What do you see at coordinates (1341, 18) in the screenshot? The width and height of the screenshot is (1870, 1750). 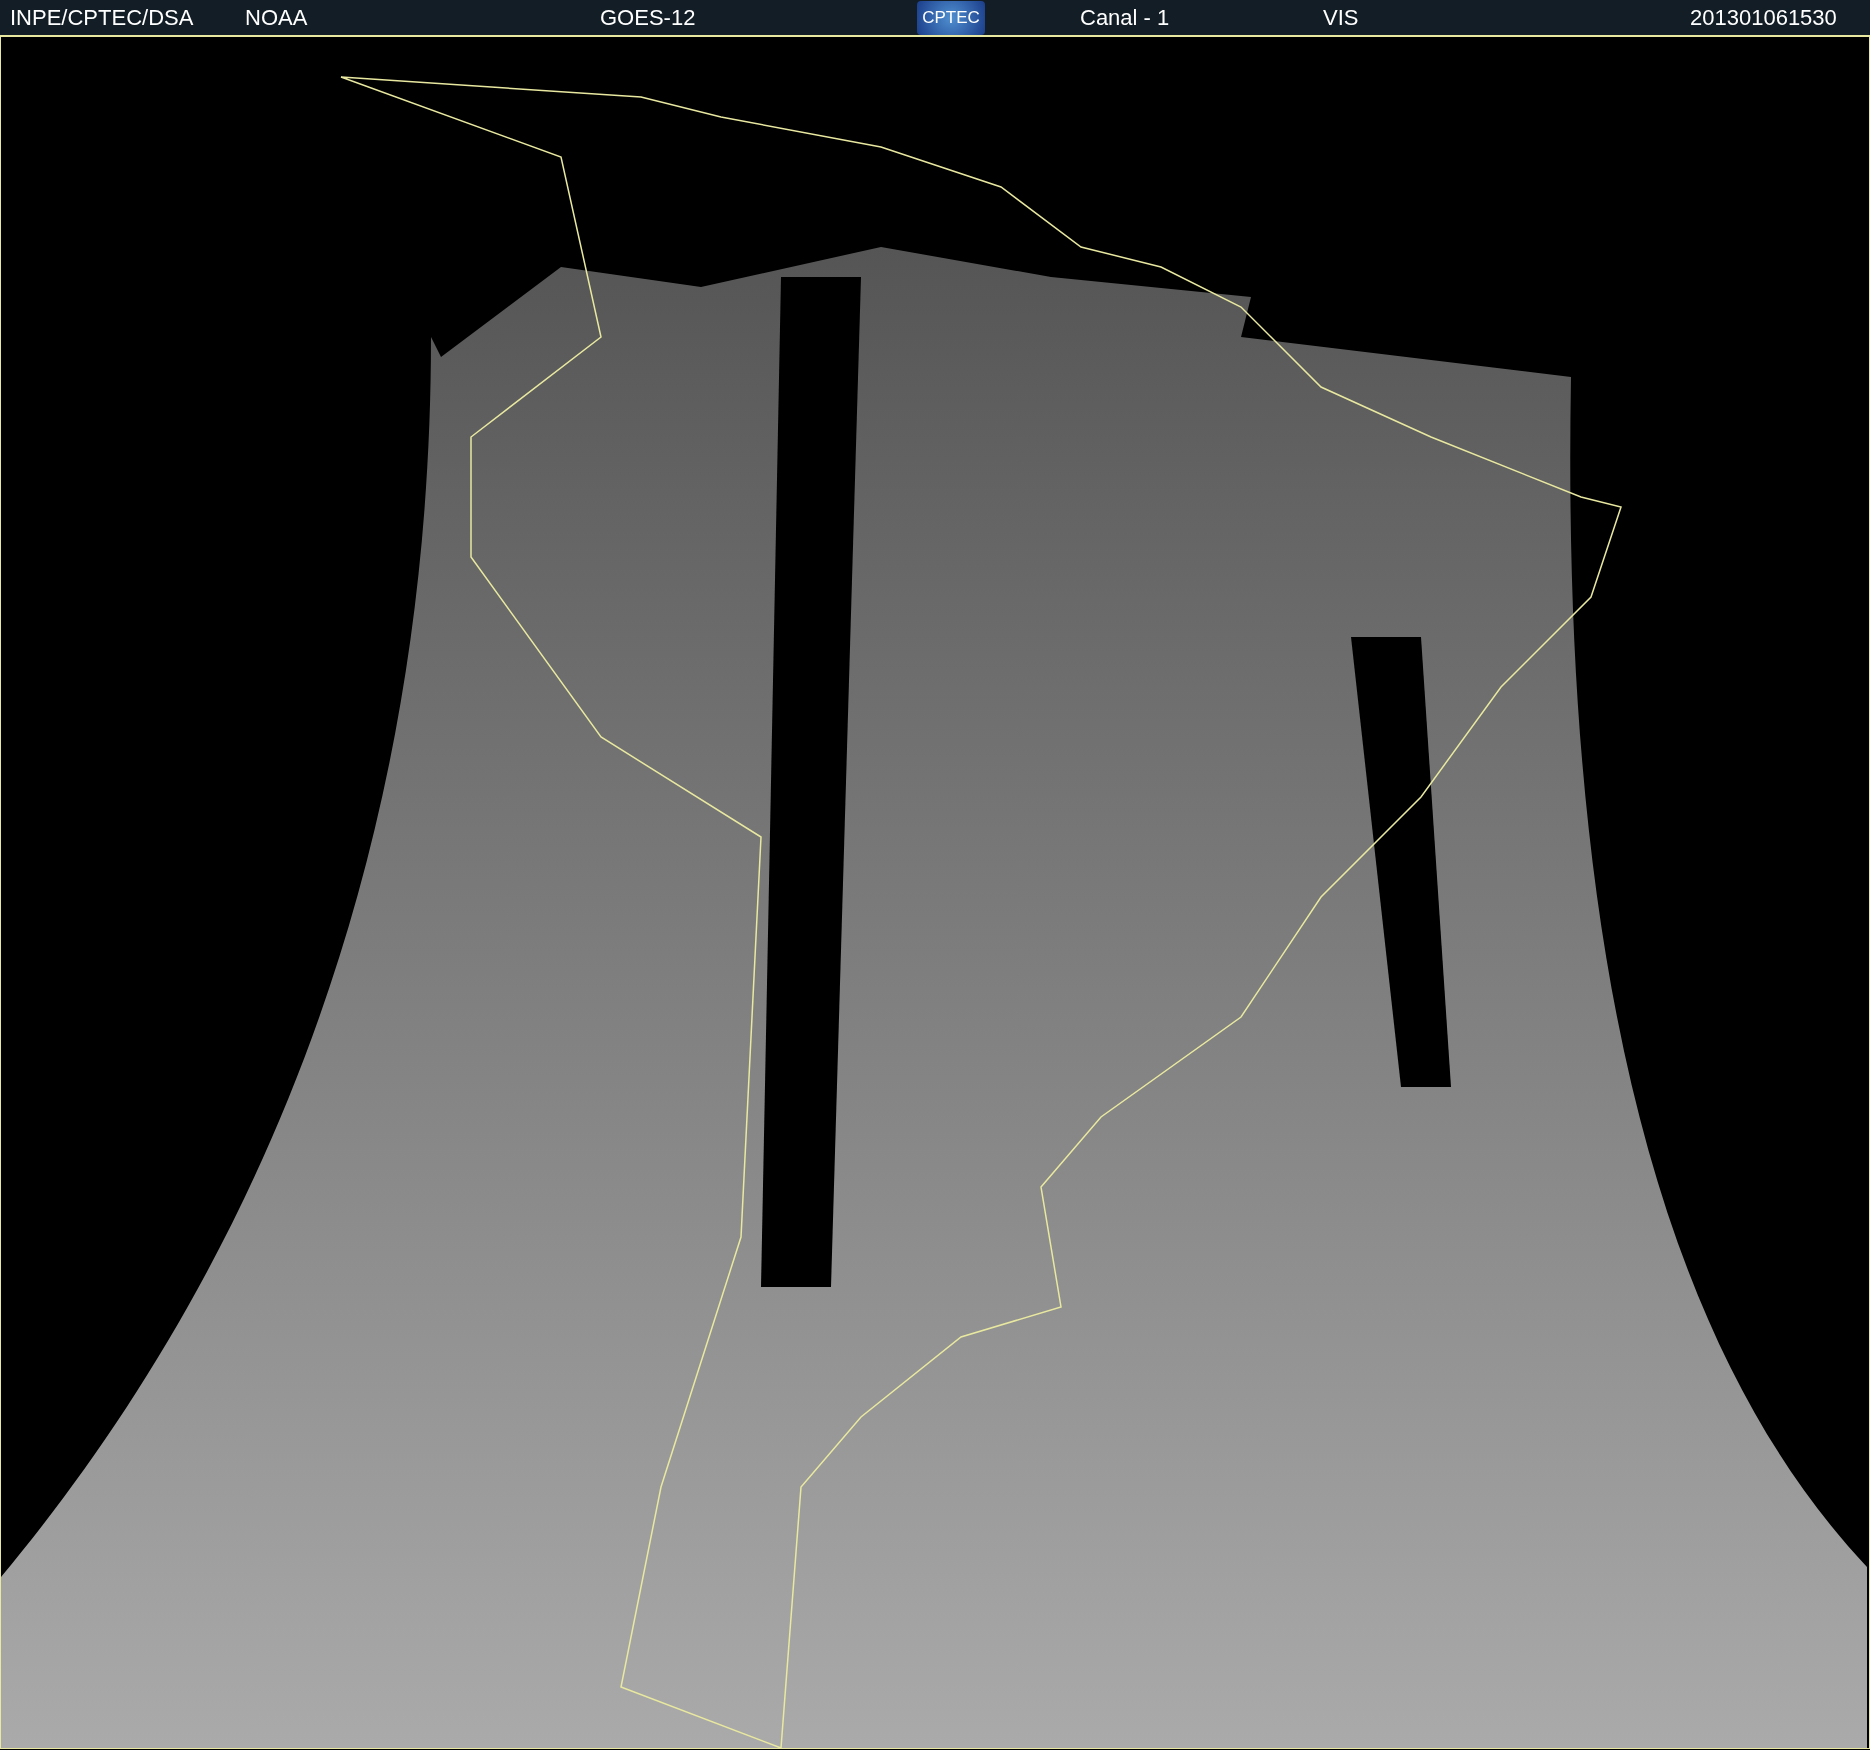 I see `band-label: VIS` at bounding box center [1341, 18].